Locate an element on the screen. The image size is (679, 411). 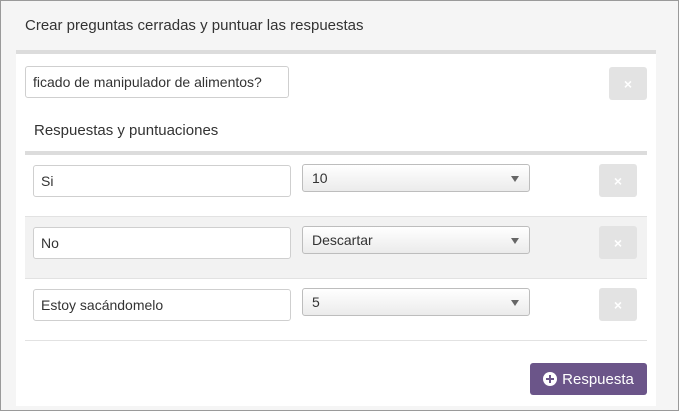
answer-text-input: No is located at coordinates (162, 243).